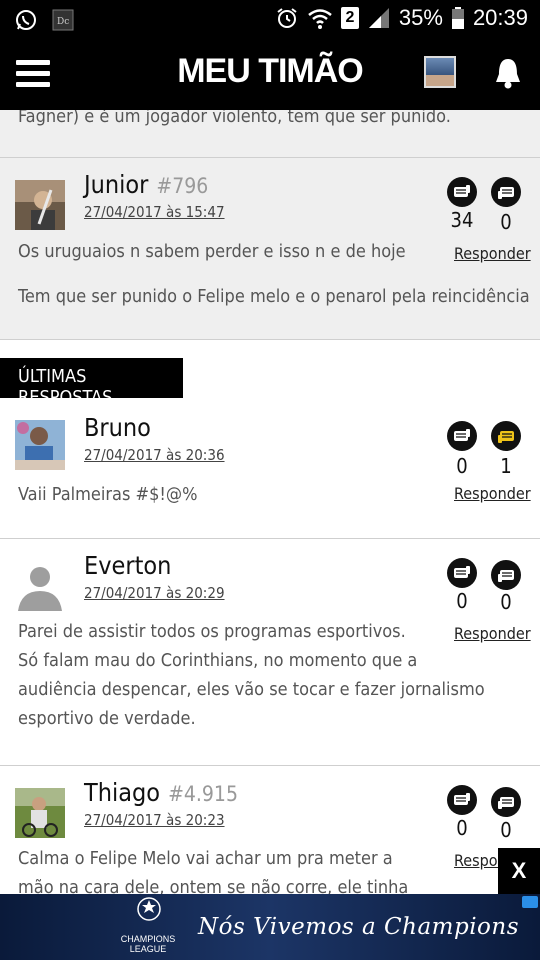  I want to click on down-vote-count: 1, so click(506, 466).